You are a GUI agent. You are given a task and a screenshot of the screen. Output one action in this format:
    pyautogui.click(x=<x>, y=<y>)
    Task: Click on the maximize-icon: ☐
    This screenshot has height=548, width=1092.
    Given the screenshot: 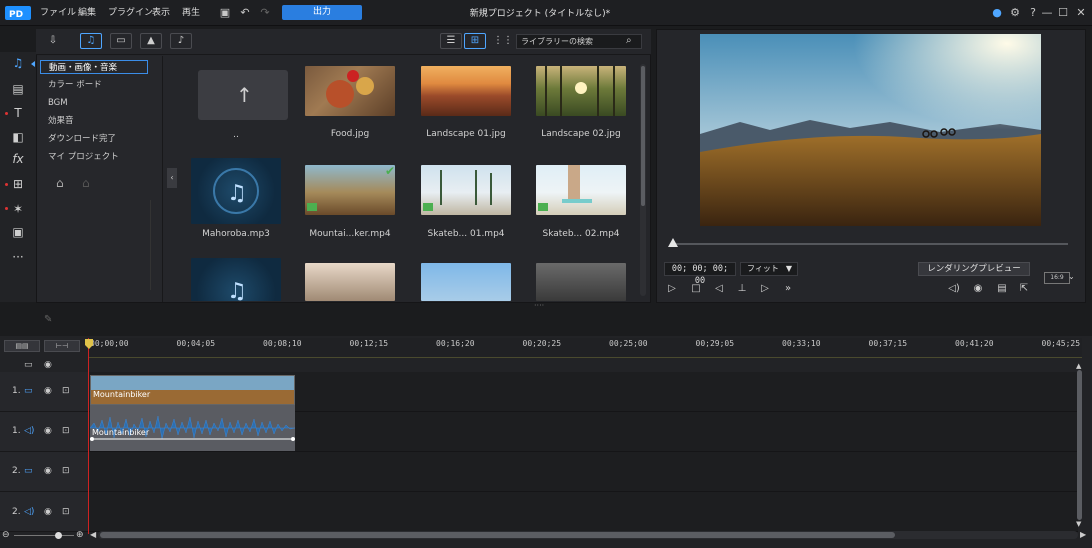 What is the action you would take?
    pyautogui.click(x=1063, y=13)
    